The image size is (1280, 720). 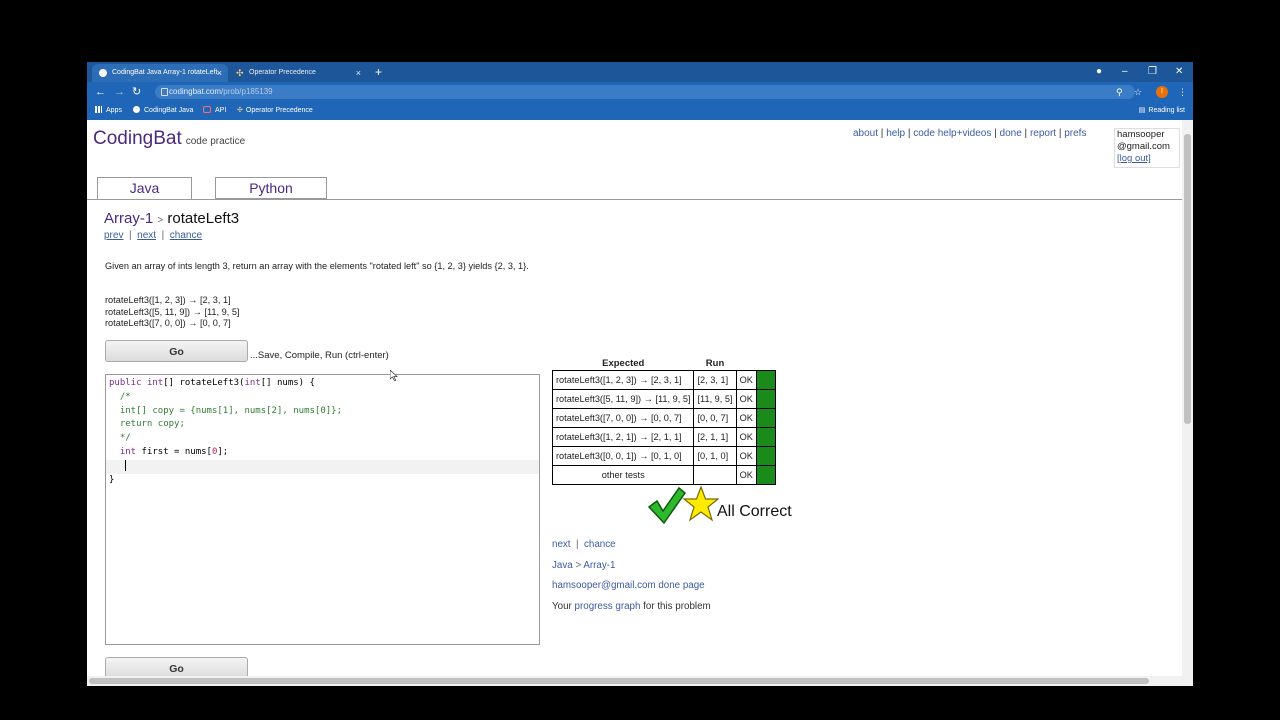 I want to click on table-row-other: other tests OK, so click(x=663, y=475).